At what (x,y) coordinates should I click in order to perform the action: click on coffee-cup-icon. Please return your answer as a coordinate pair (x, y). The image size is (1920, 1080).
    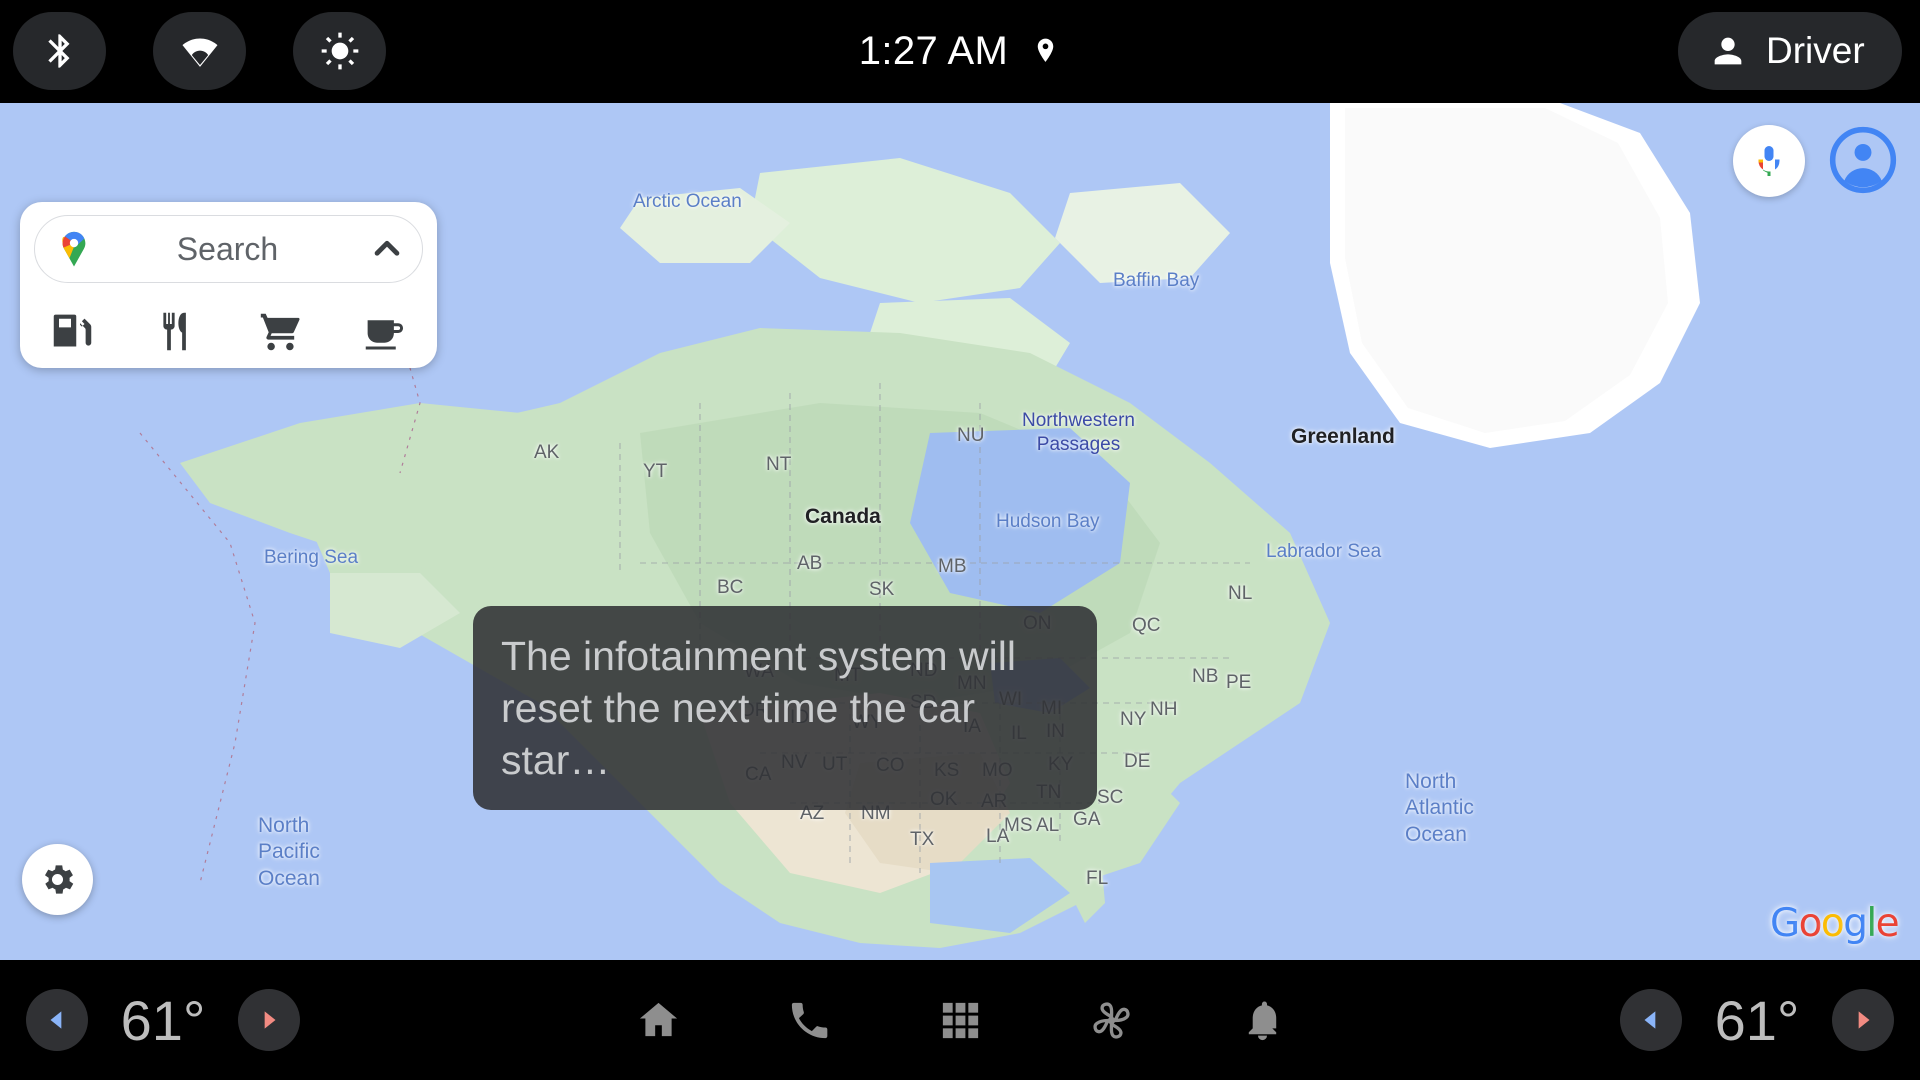
    Looking at the image, I should click on (385, 334).